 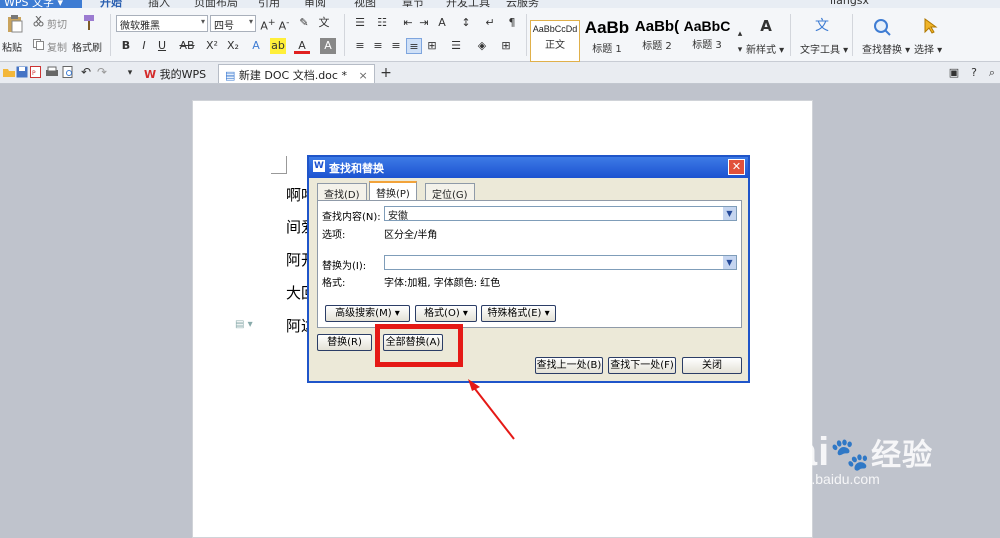 What do you see at coordinates (57, 23) in the screenshot?
I see `cut-button: 剪切` at bounding box center [57, 23].